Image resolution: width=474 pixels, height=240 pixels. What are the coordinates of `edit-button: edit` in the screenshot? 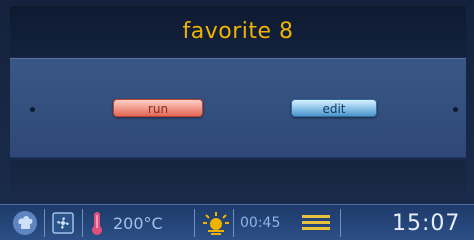 It's located at (334, 108).